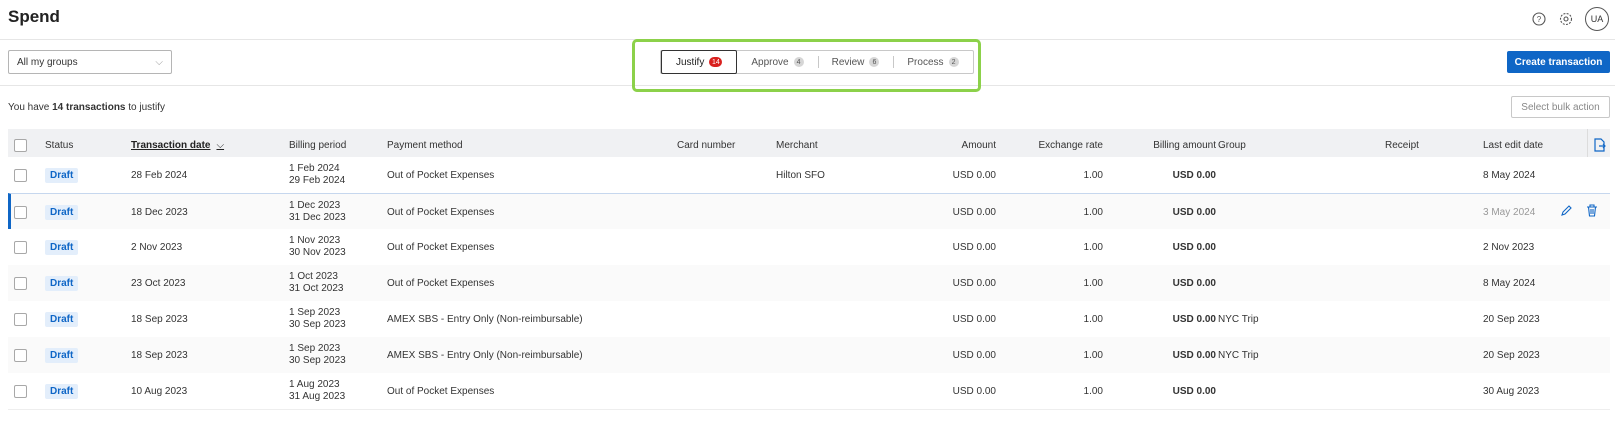  Describe the element at coordinates (1511, 355) in the screenshot. I see `last-edit-date-cell: 20 Sep 2023` at that location.